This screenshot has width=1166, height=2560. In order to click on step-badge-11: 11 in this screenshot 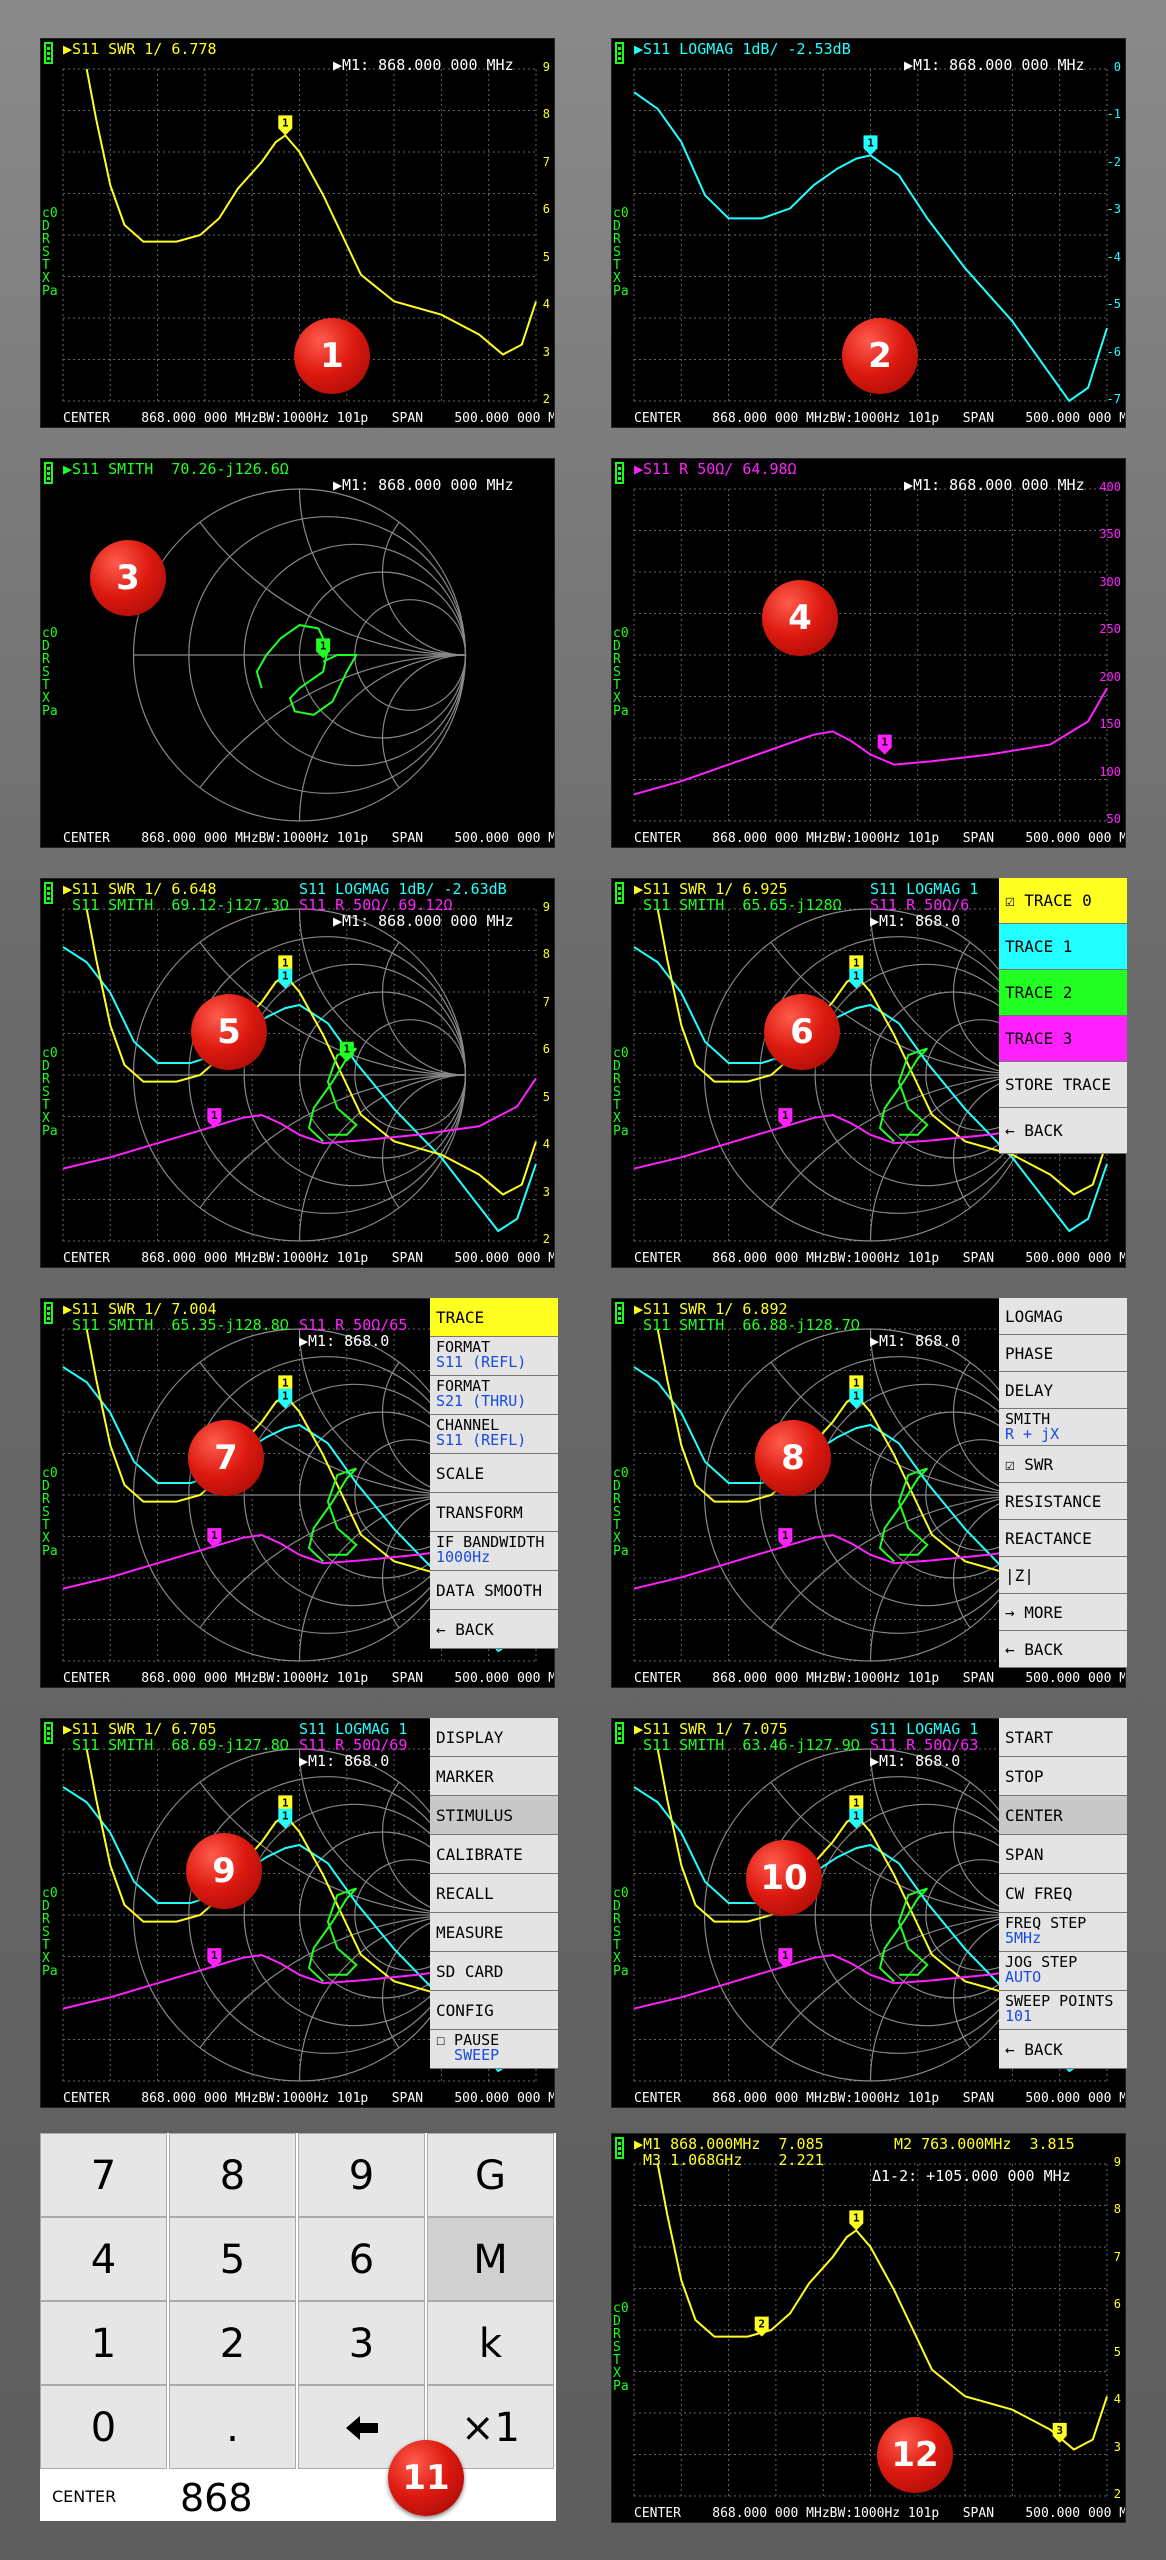, I will do `click(426, 2478)`.